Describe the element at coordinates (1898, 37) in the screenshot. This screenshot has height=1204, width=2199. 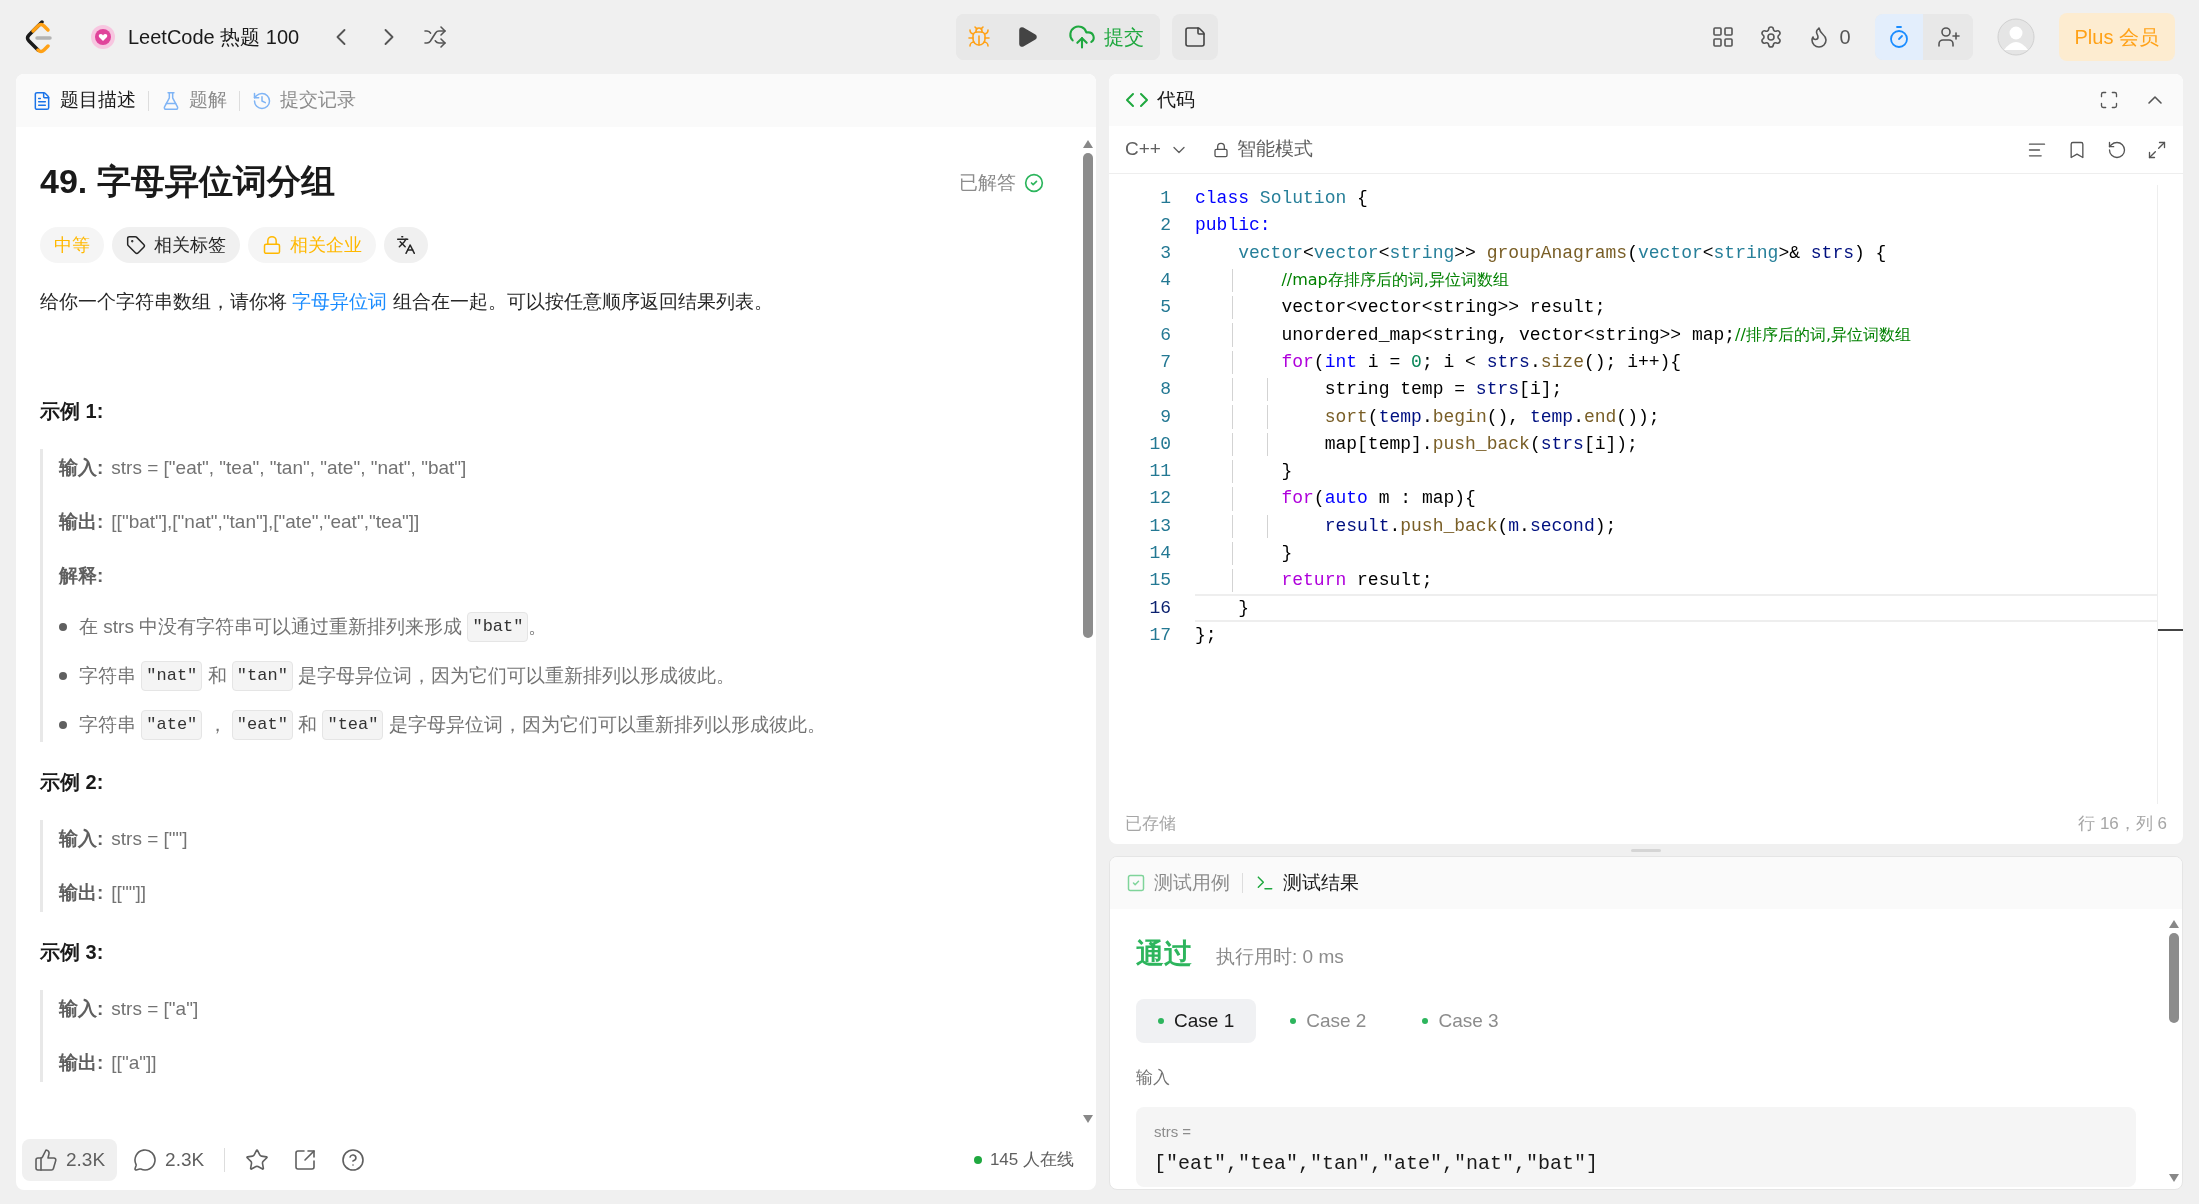
I see `timer-button` at that location.